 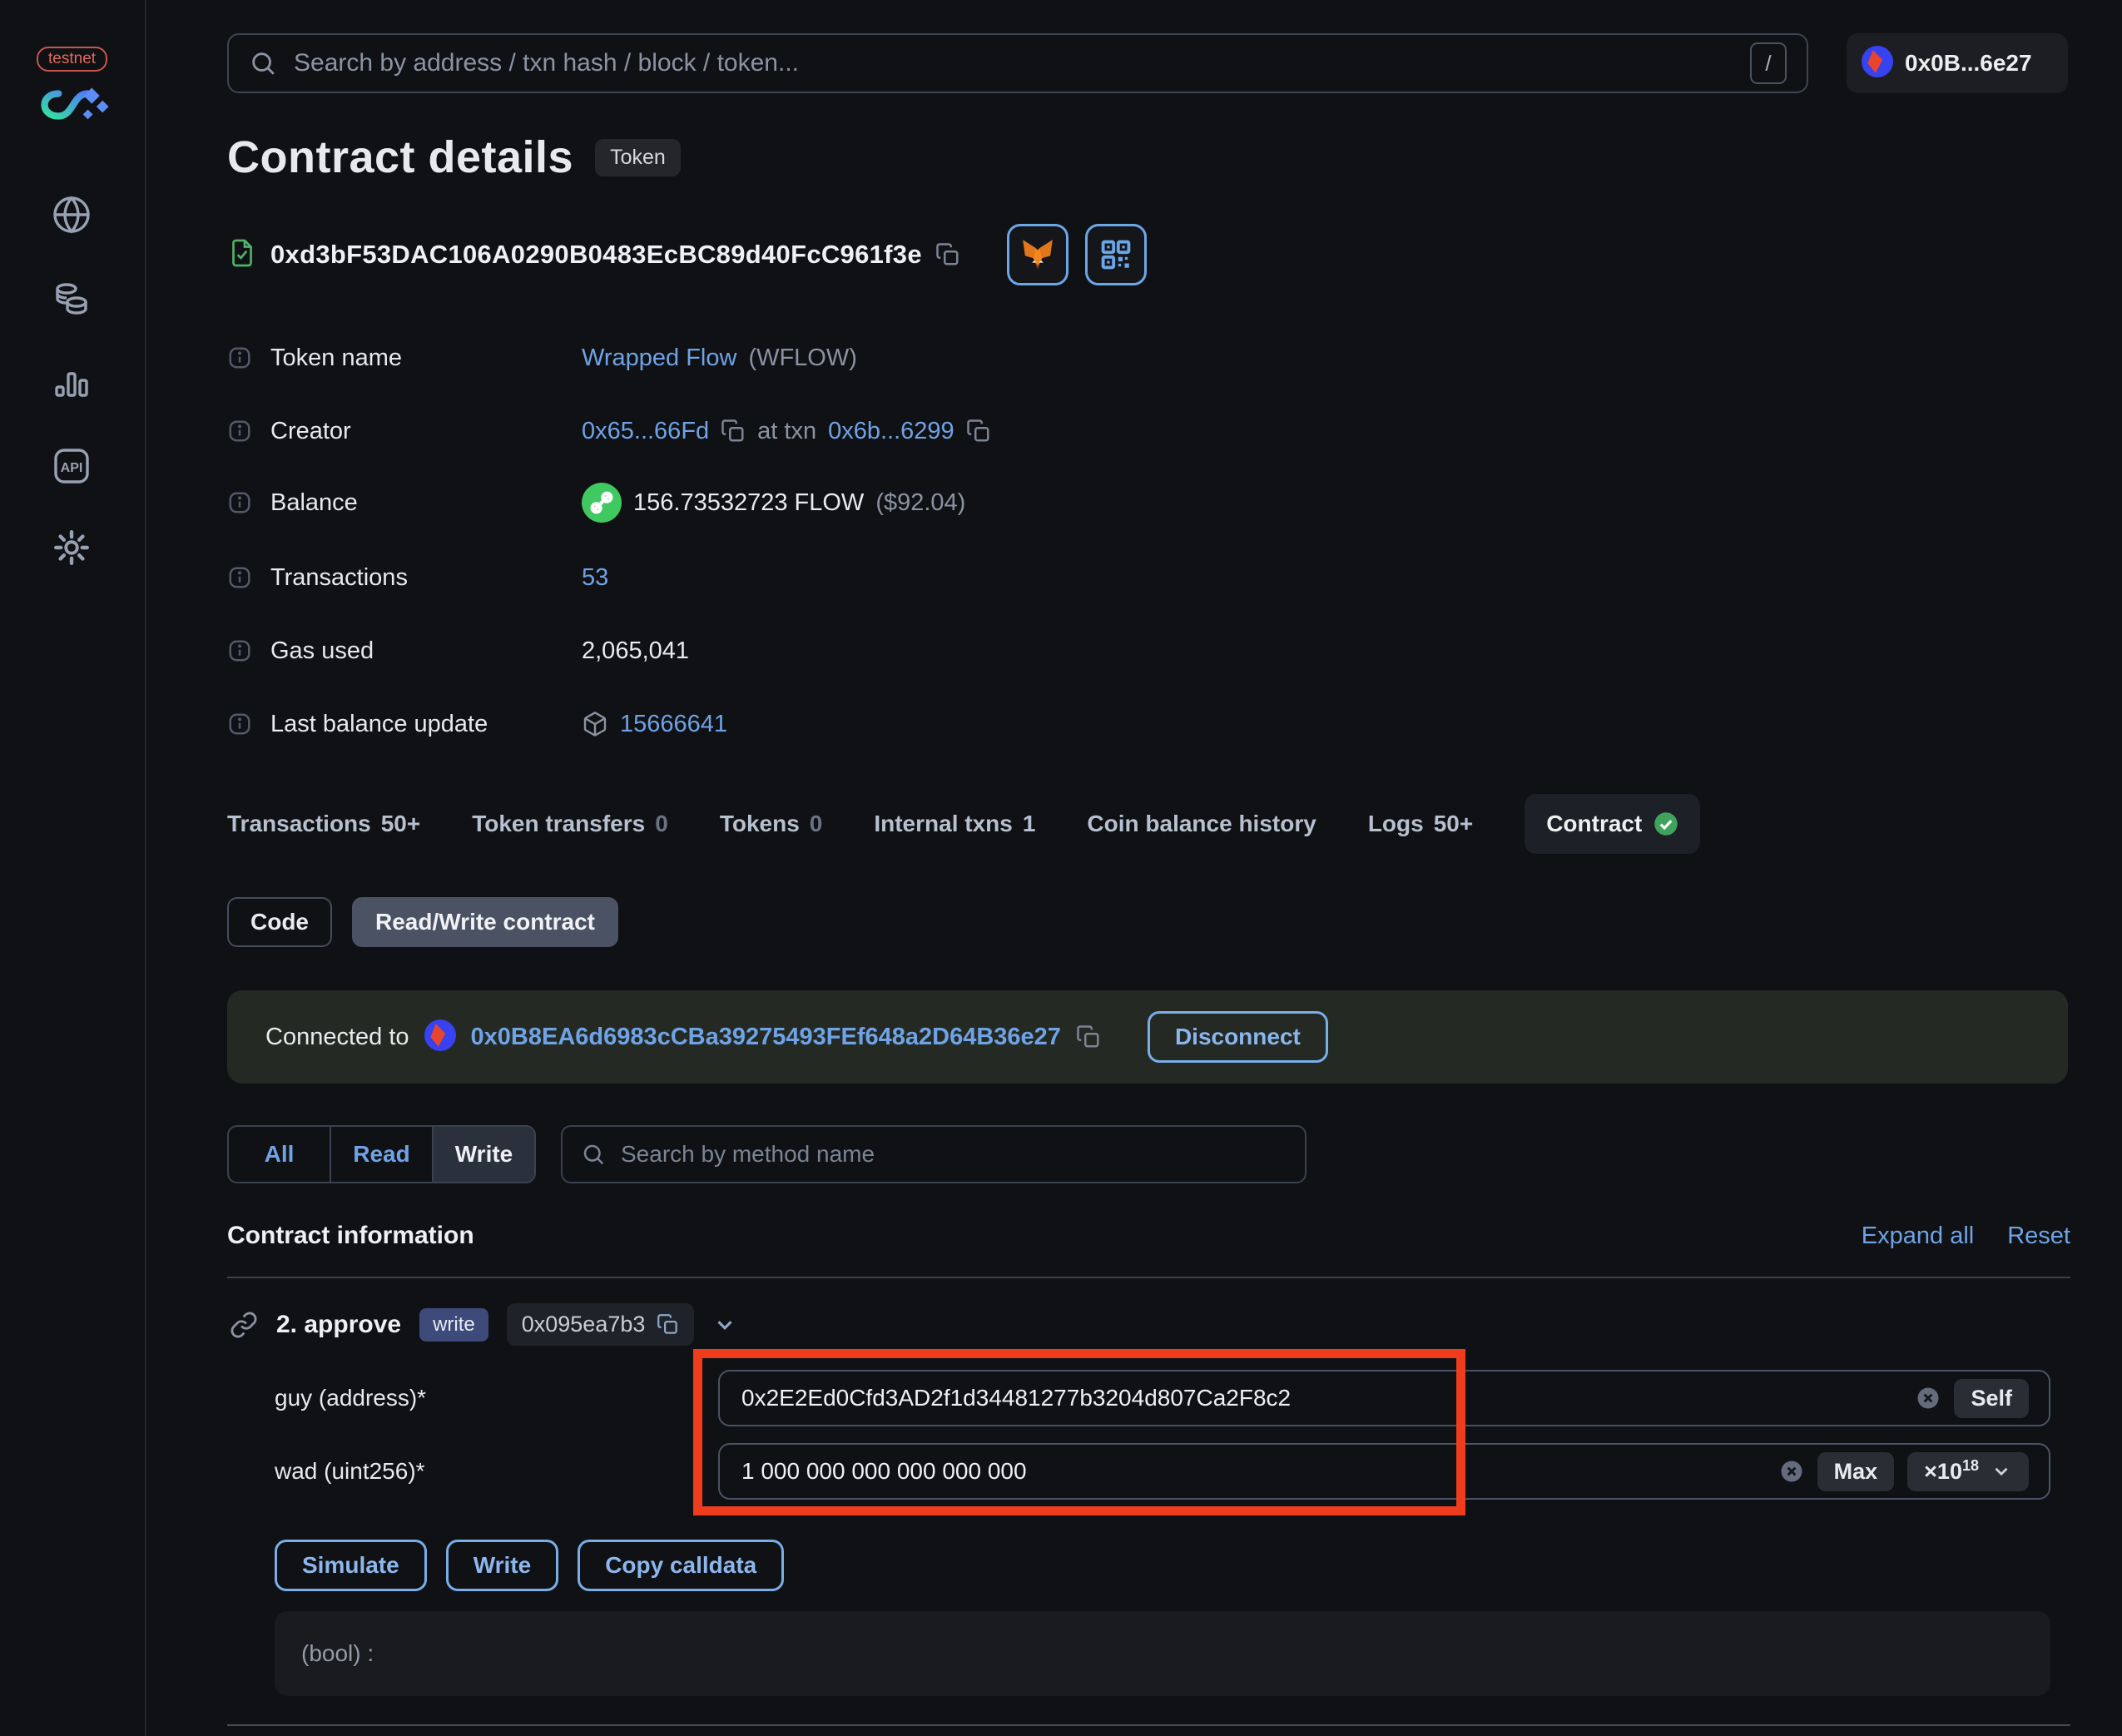 I want to click on creator-address-link: 0x65...66Fd, so click(x=645, y=431).